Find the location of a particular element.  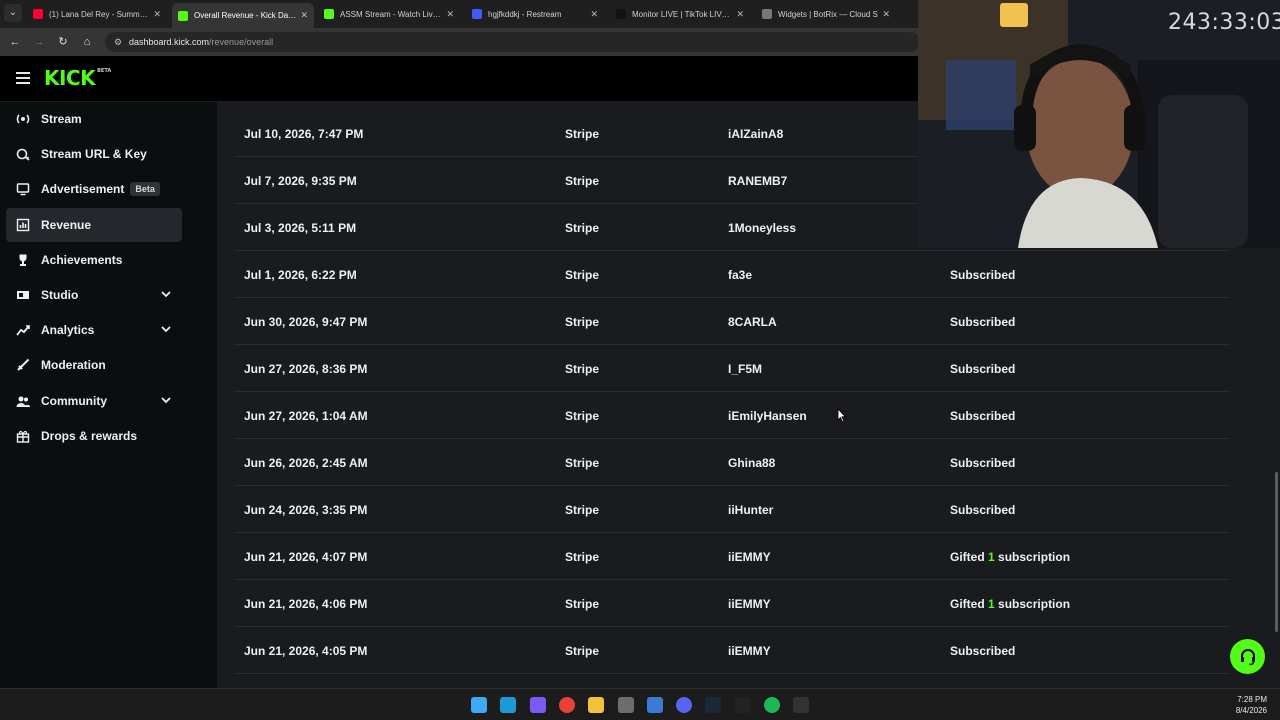

edge-icon is located at coordinates (508, 705).